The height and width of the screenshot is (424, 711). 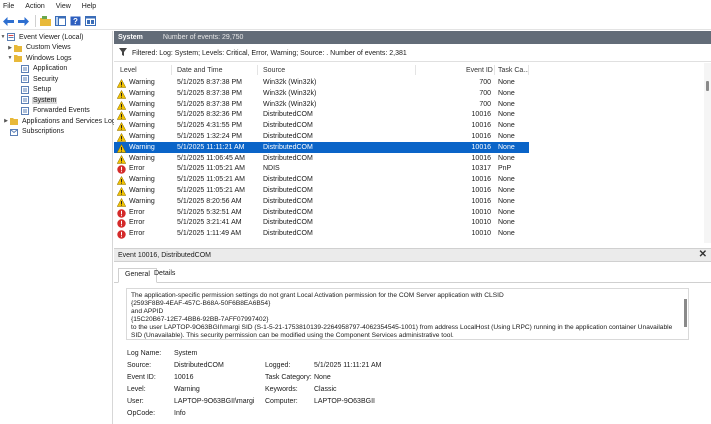 I want to click on date-cell: 5/1/2025 3:21:41 AM, so click(x=209, y=223).